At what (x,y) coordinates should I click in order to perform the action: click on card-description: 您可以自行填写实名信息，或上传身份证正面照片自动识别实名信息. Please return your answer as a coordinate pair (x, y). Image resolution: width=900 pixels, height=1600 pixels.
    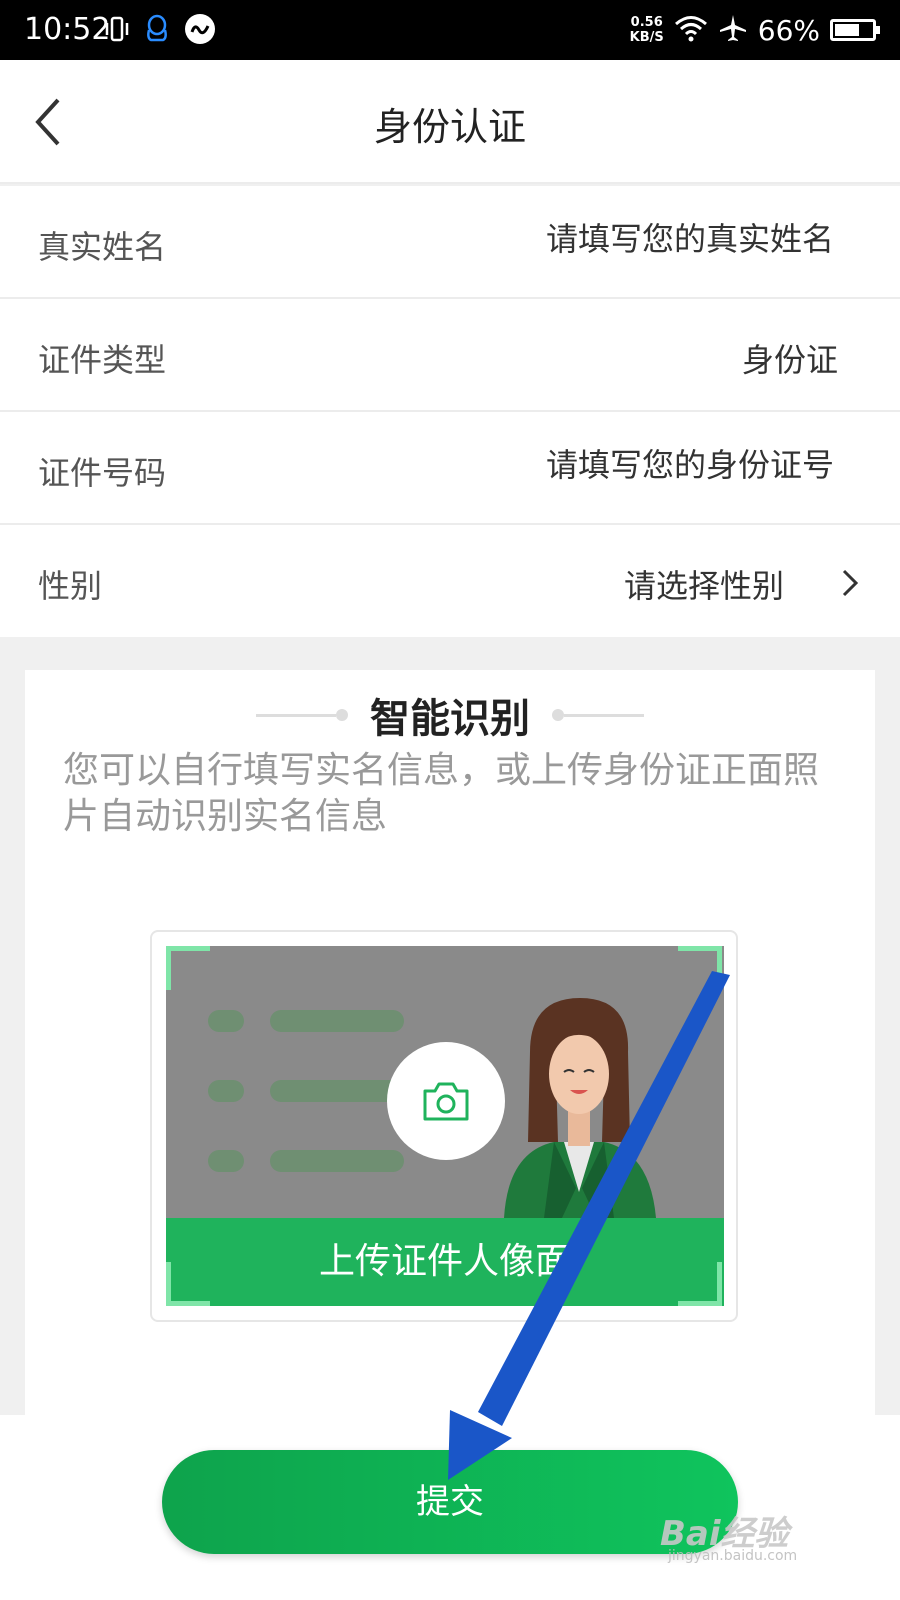
    Looking at the image, I should click on (441, 793).